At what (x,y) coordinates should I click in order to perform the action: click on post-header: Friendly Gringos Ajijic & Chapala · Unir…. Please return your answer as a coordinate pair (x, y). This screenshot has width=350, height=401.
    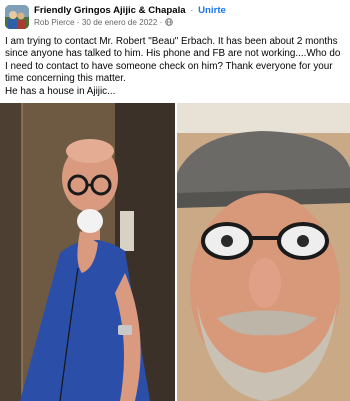
    Looking at the image, I should click on (175, 16).